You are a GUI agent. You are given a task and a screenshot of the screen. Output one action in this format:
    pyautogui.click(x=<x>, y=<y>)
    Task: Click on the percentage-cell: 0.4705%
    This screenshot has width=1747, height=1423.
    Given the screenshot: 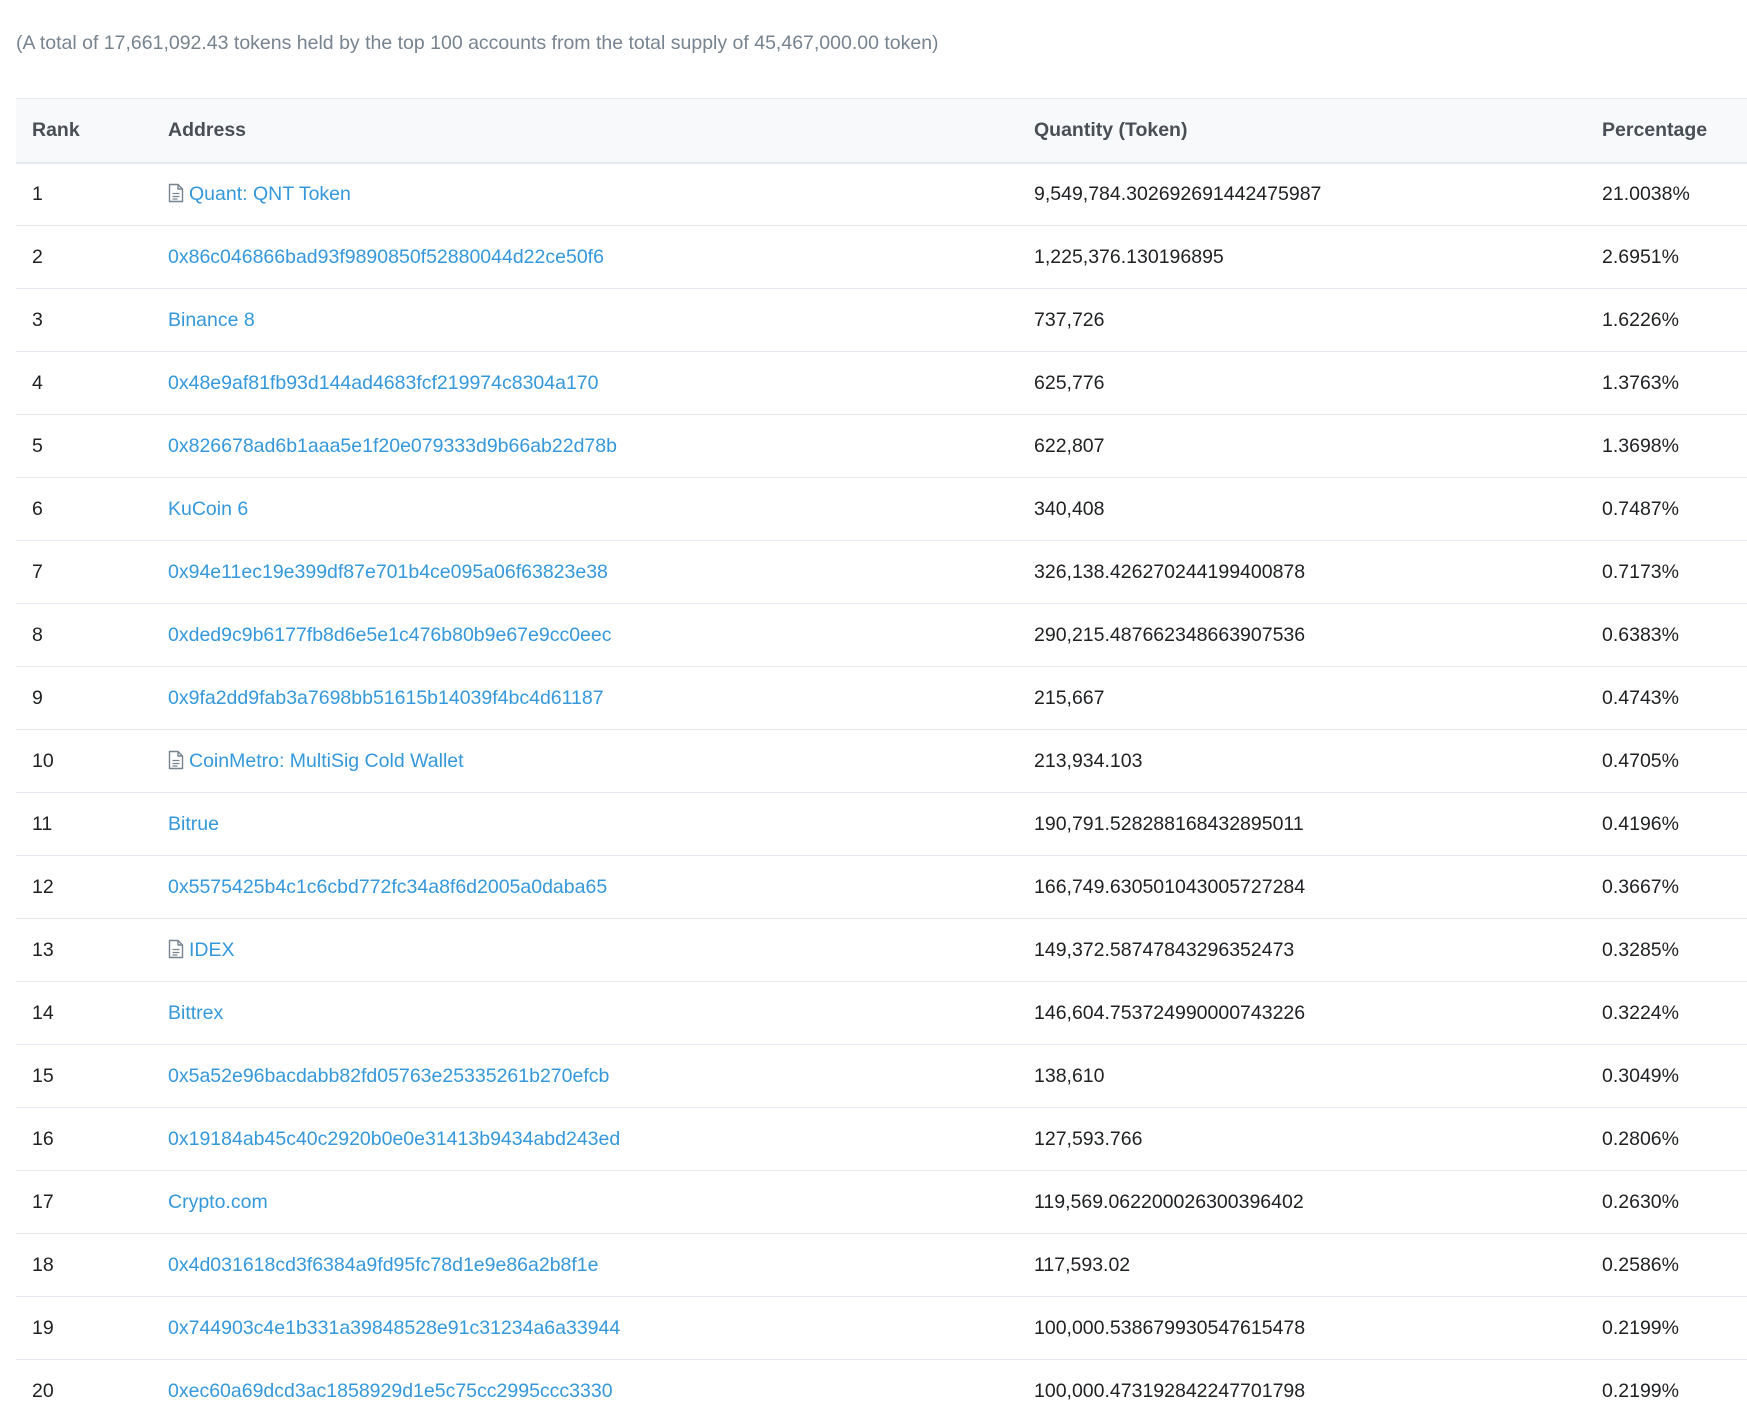 What is the action you would take?
    pyautogui.click(x=1666, y=761)
    